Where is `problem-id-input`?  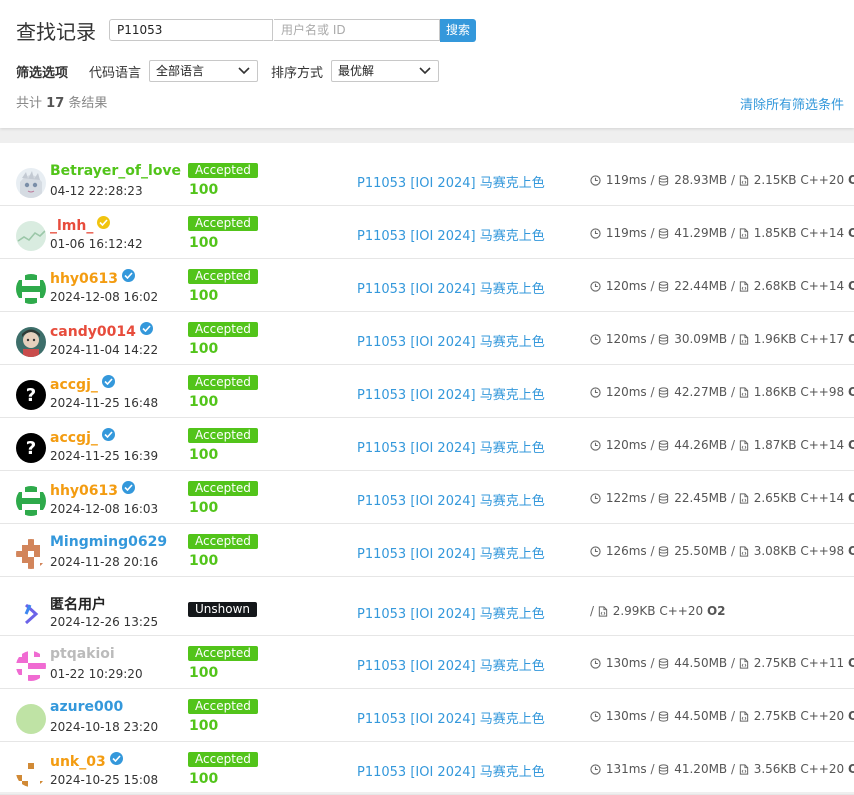
problem-id-input is located at coordinates (191, 30).